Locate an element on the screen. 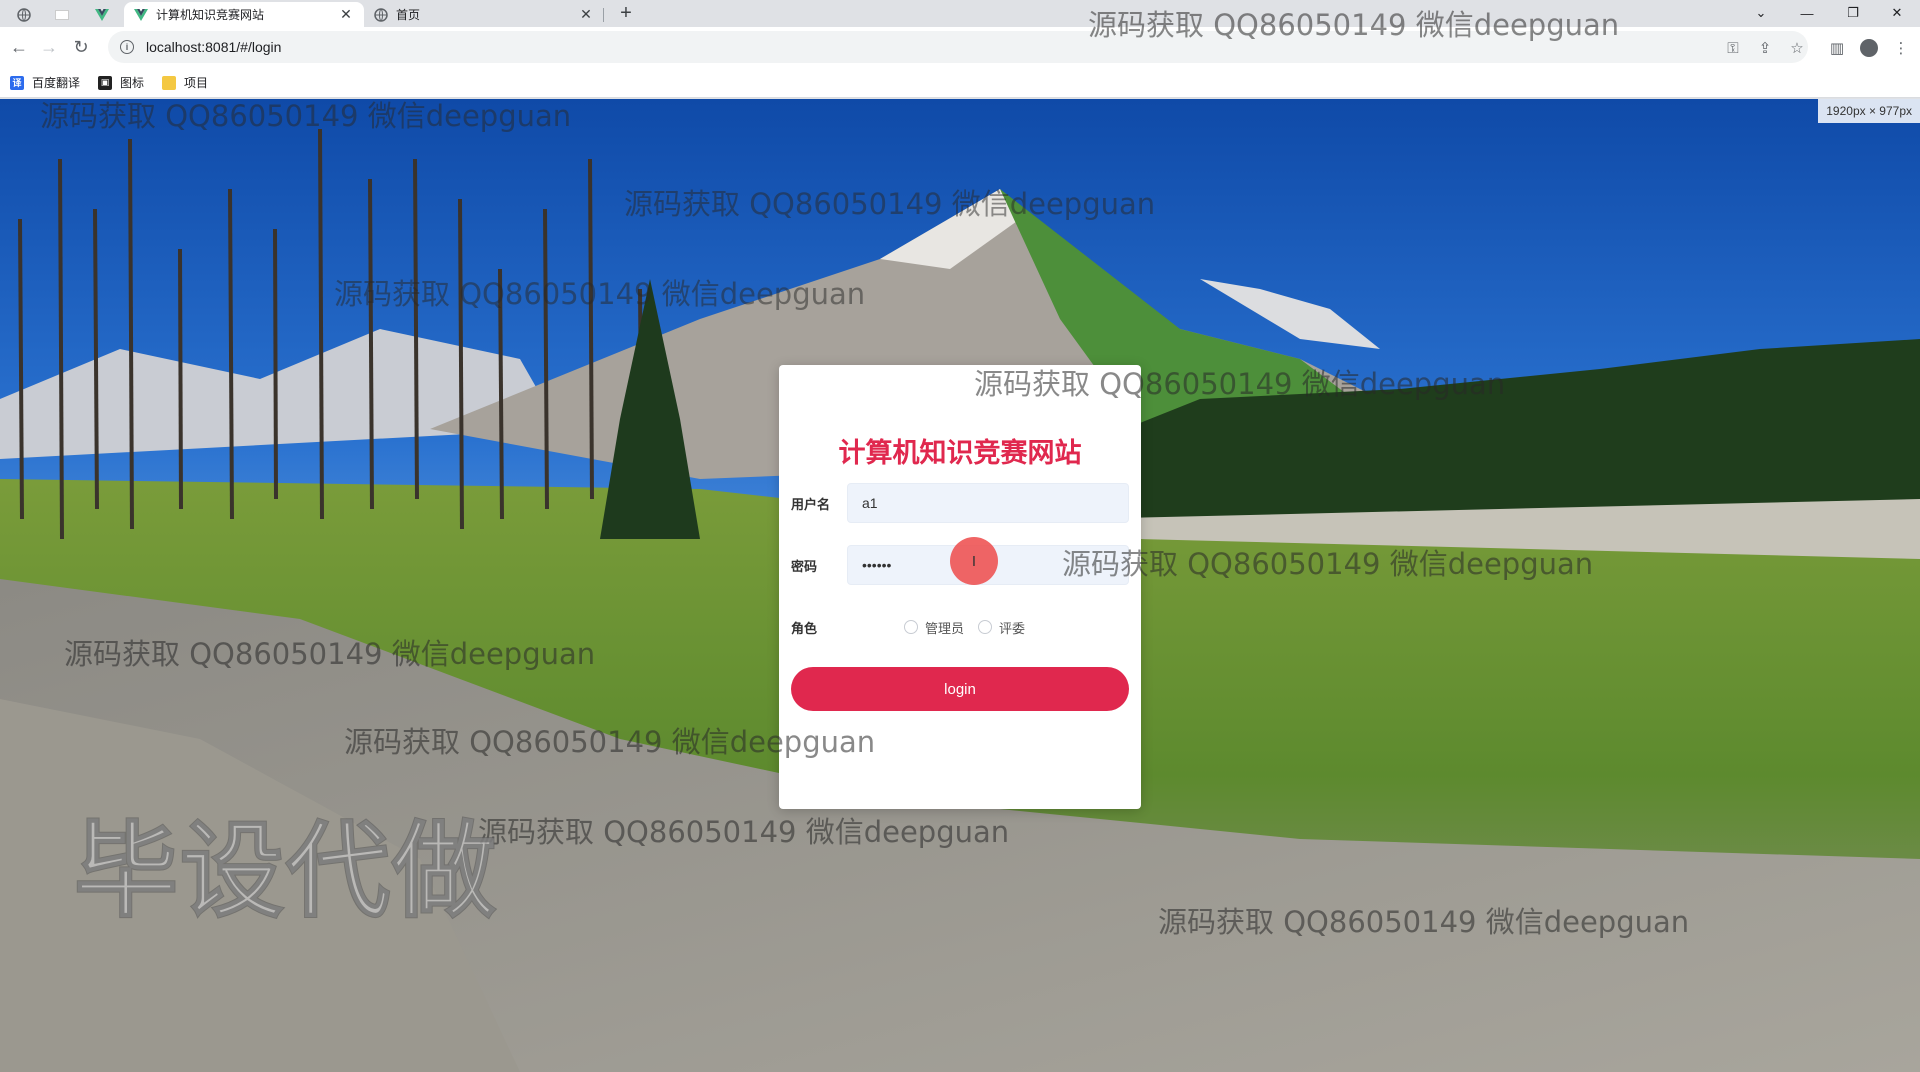 This screenshot has height=1072, width=1920. viewport-size-badge: 1920px × 977px is located at coordinates (1869, 111).